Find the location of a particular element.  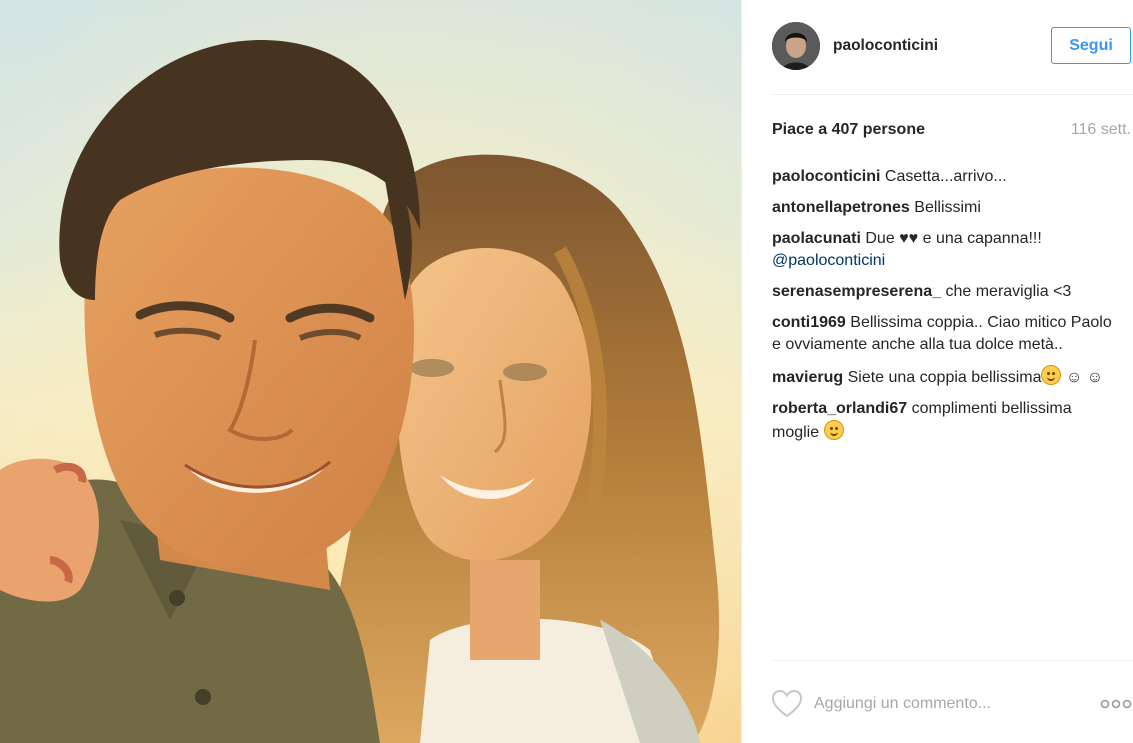

comment-item: antonellapetrones Bellissimi is located at coordinates (947, 208).